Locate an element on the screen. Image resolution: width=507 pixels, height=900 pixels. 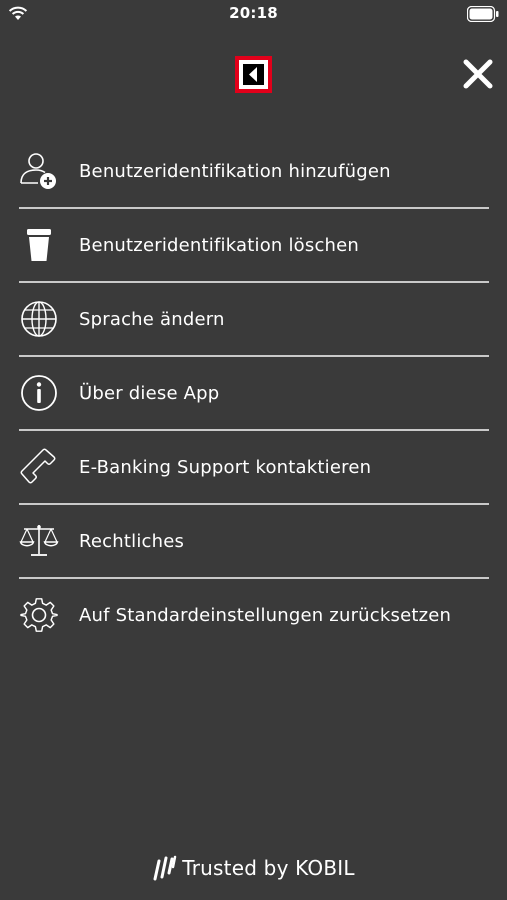
menu-item-reset: Auf Standardeinstellungen zurücksetzen is located at coordinates (254, 615).